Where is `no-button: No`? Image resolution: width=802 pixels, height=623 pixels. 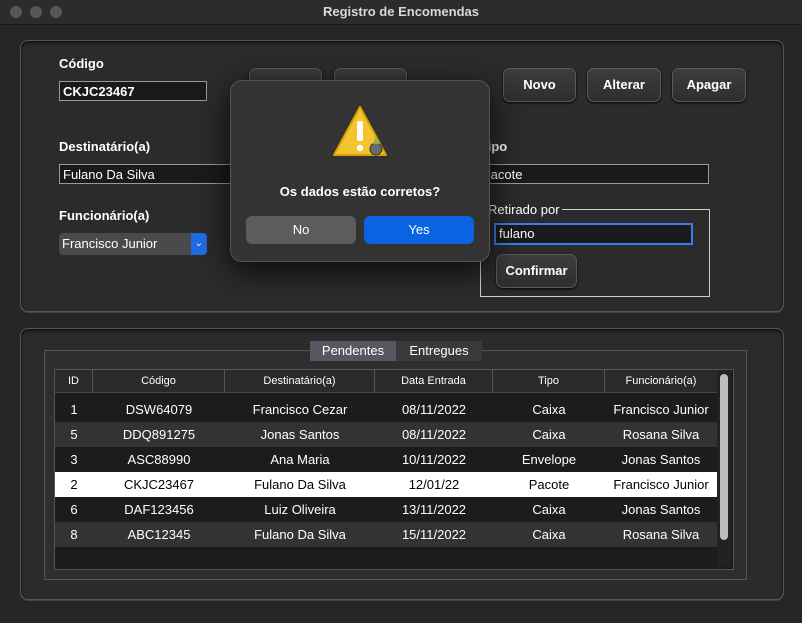
no-button: No is located at coordinates (301, 230).